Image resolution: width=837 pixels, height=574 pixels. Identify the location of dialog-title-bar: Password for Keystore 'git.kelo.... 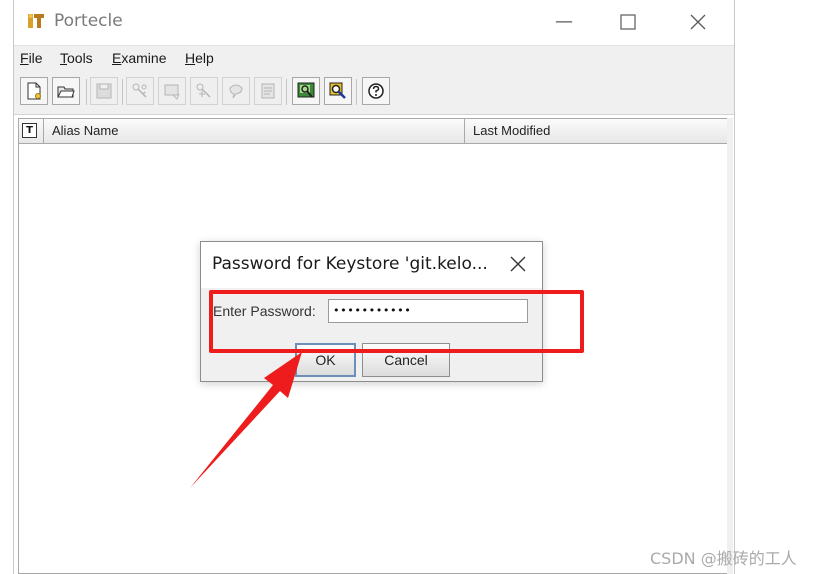
(371, 265).